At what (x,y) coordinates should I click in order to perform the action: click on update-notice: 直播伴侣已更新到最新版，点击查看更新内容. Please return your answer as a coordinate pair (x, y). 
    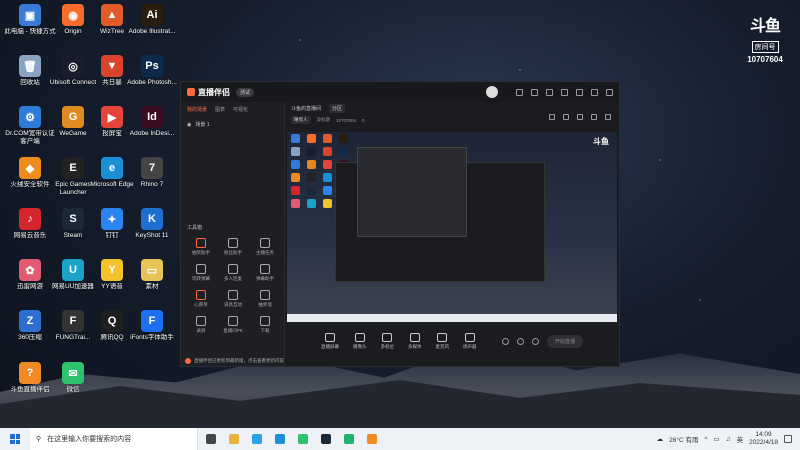
    Looking at the image, I should click on (234, 361).